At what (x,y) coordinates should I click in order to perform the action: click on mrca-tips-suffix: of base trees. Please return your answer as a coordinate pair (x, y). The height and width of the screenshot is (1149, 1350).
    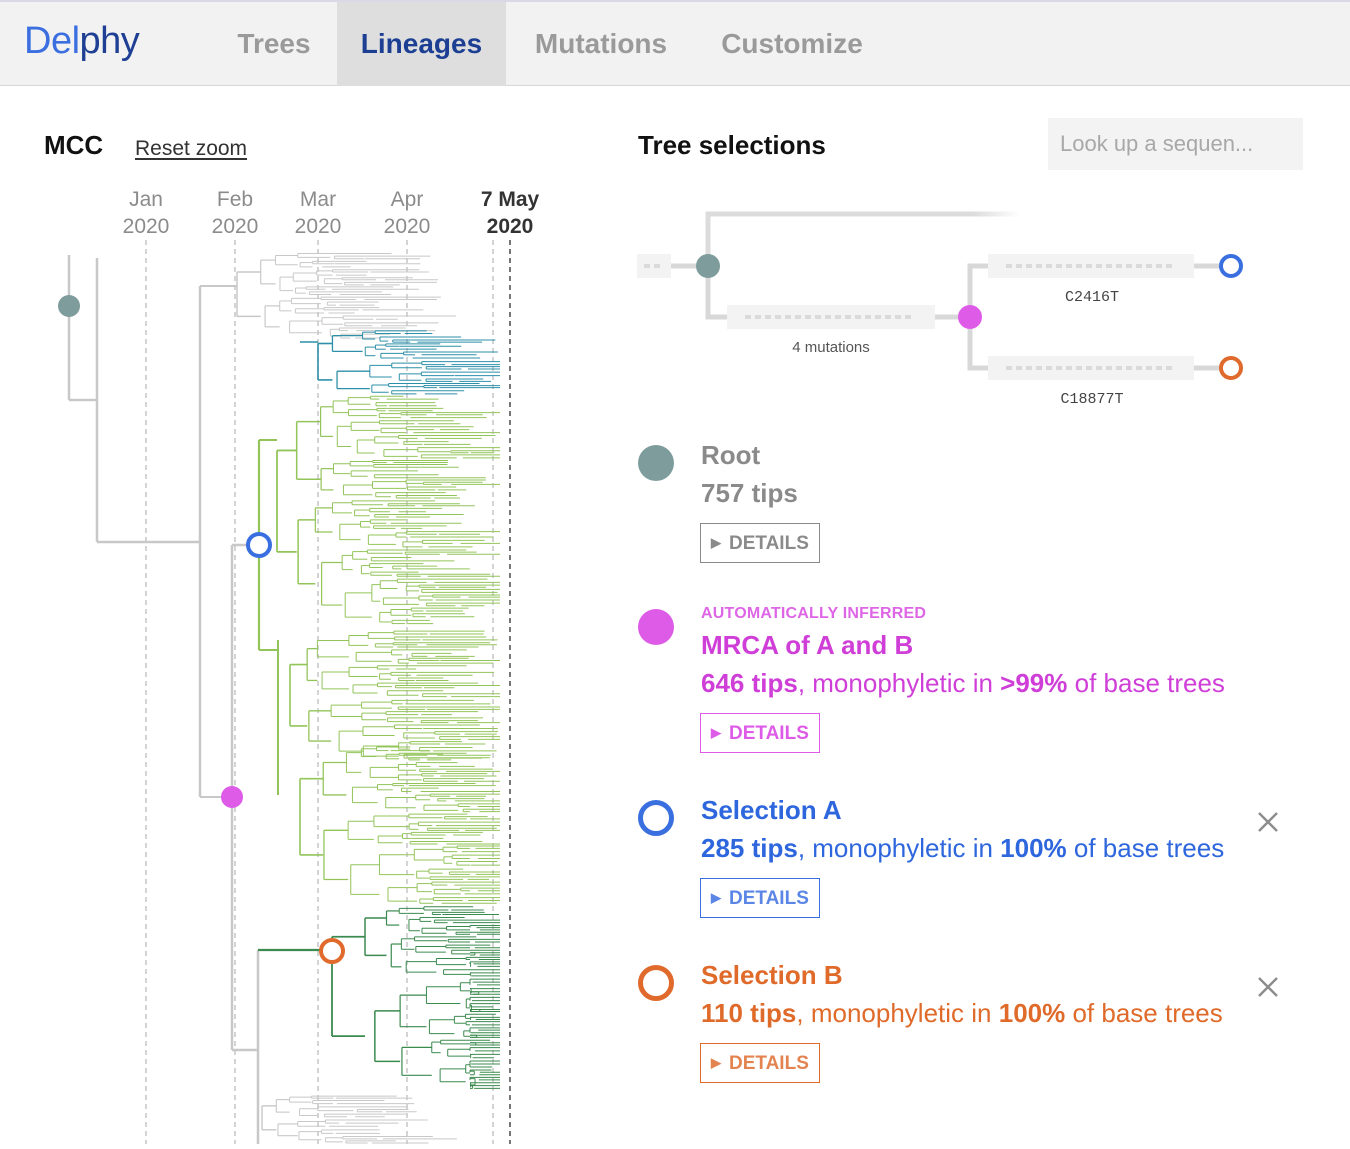
    Looking at the image, I should click on (1146, 683).